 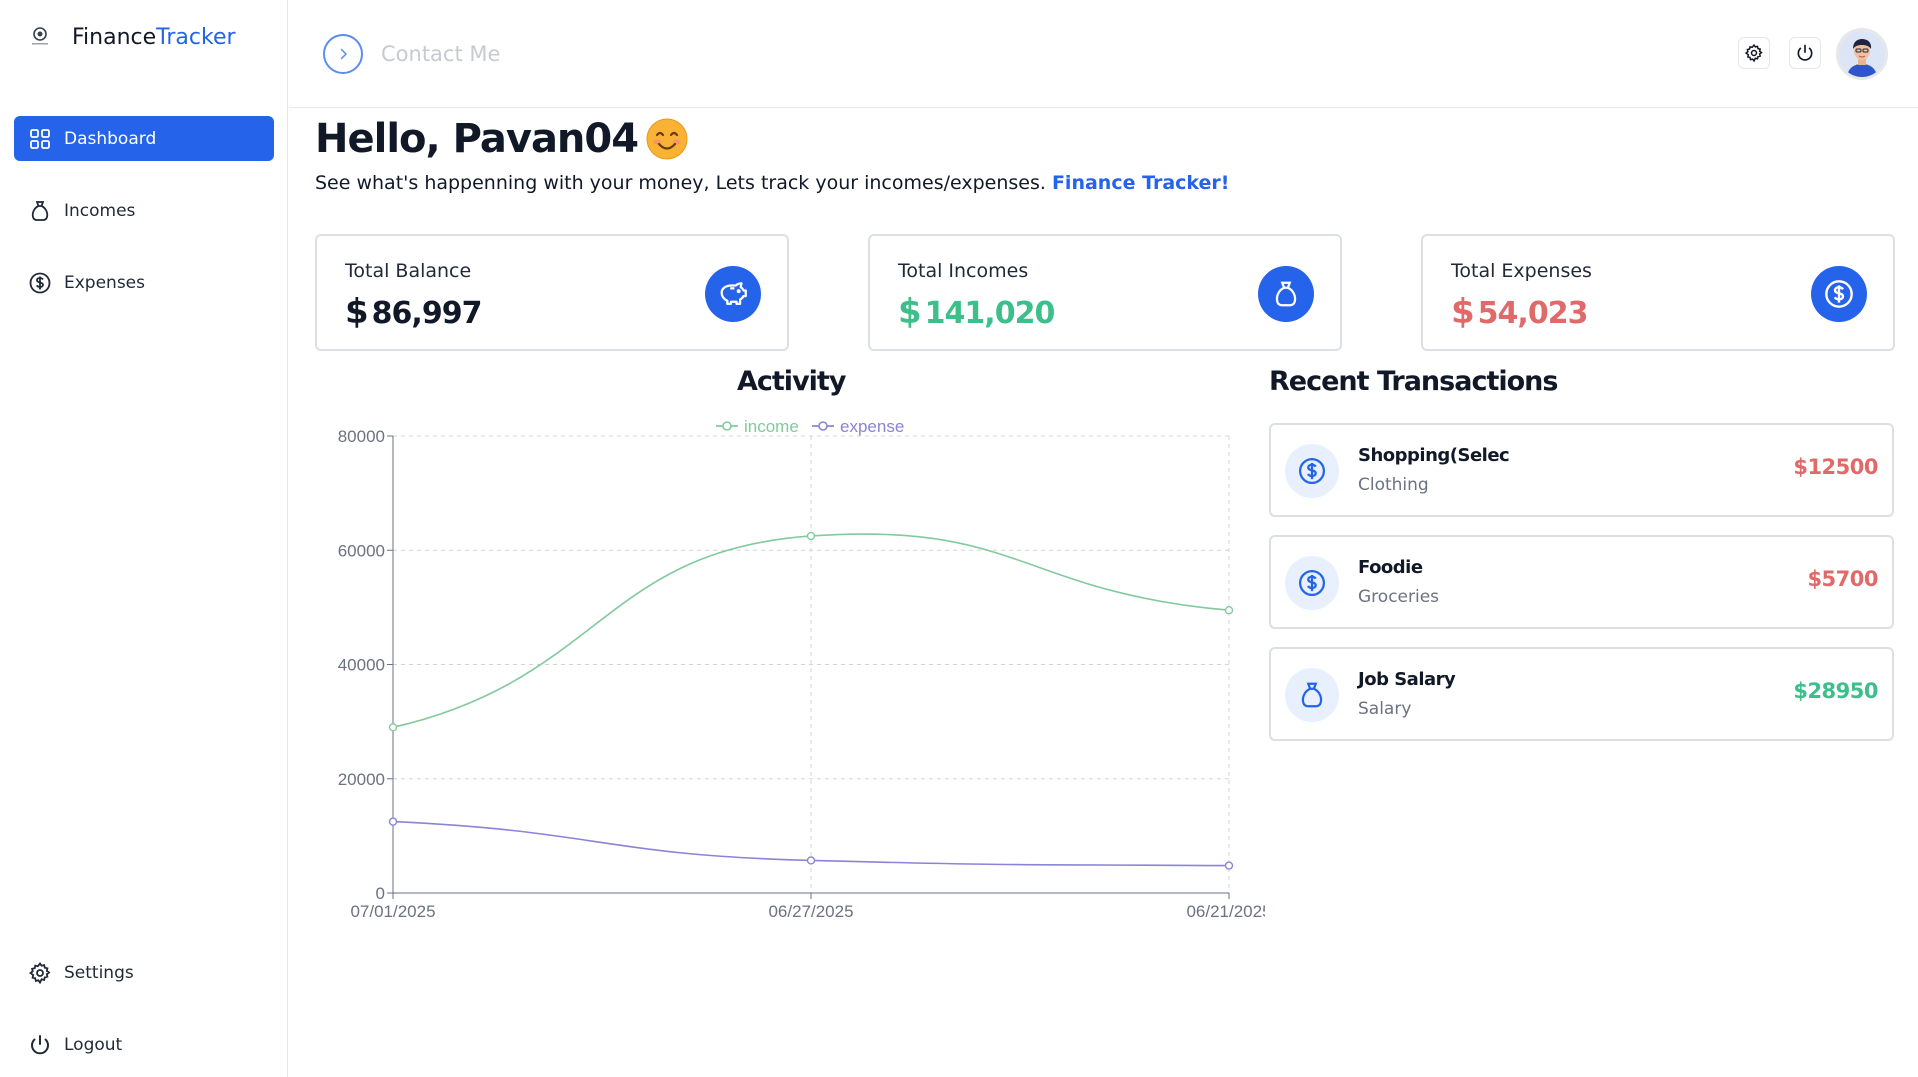 I want to click on finance-tracker-link: Finance Tracker!, so click(x=1141, y=183).